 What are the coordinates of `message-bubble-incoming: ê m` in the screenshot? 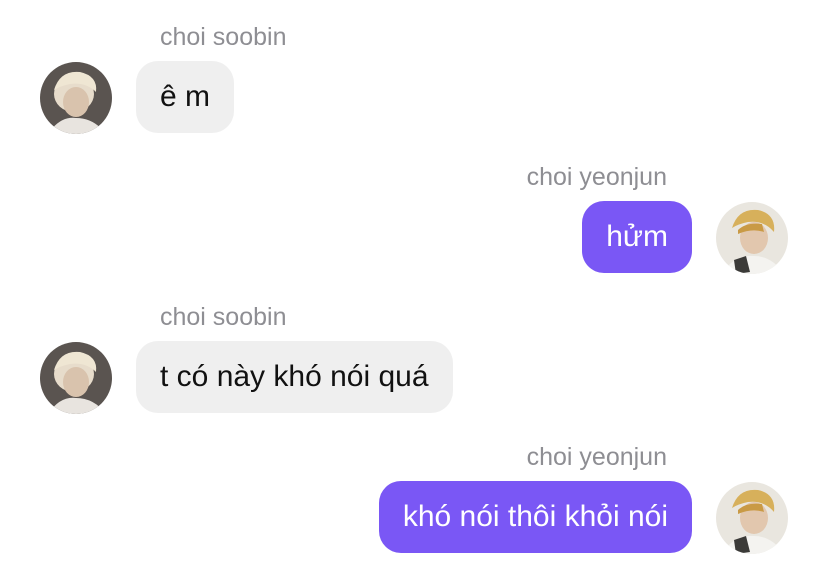 It's located at (185, 97).